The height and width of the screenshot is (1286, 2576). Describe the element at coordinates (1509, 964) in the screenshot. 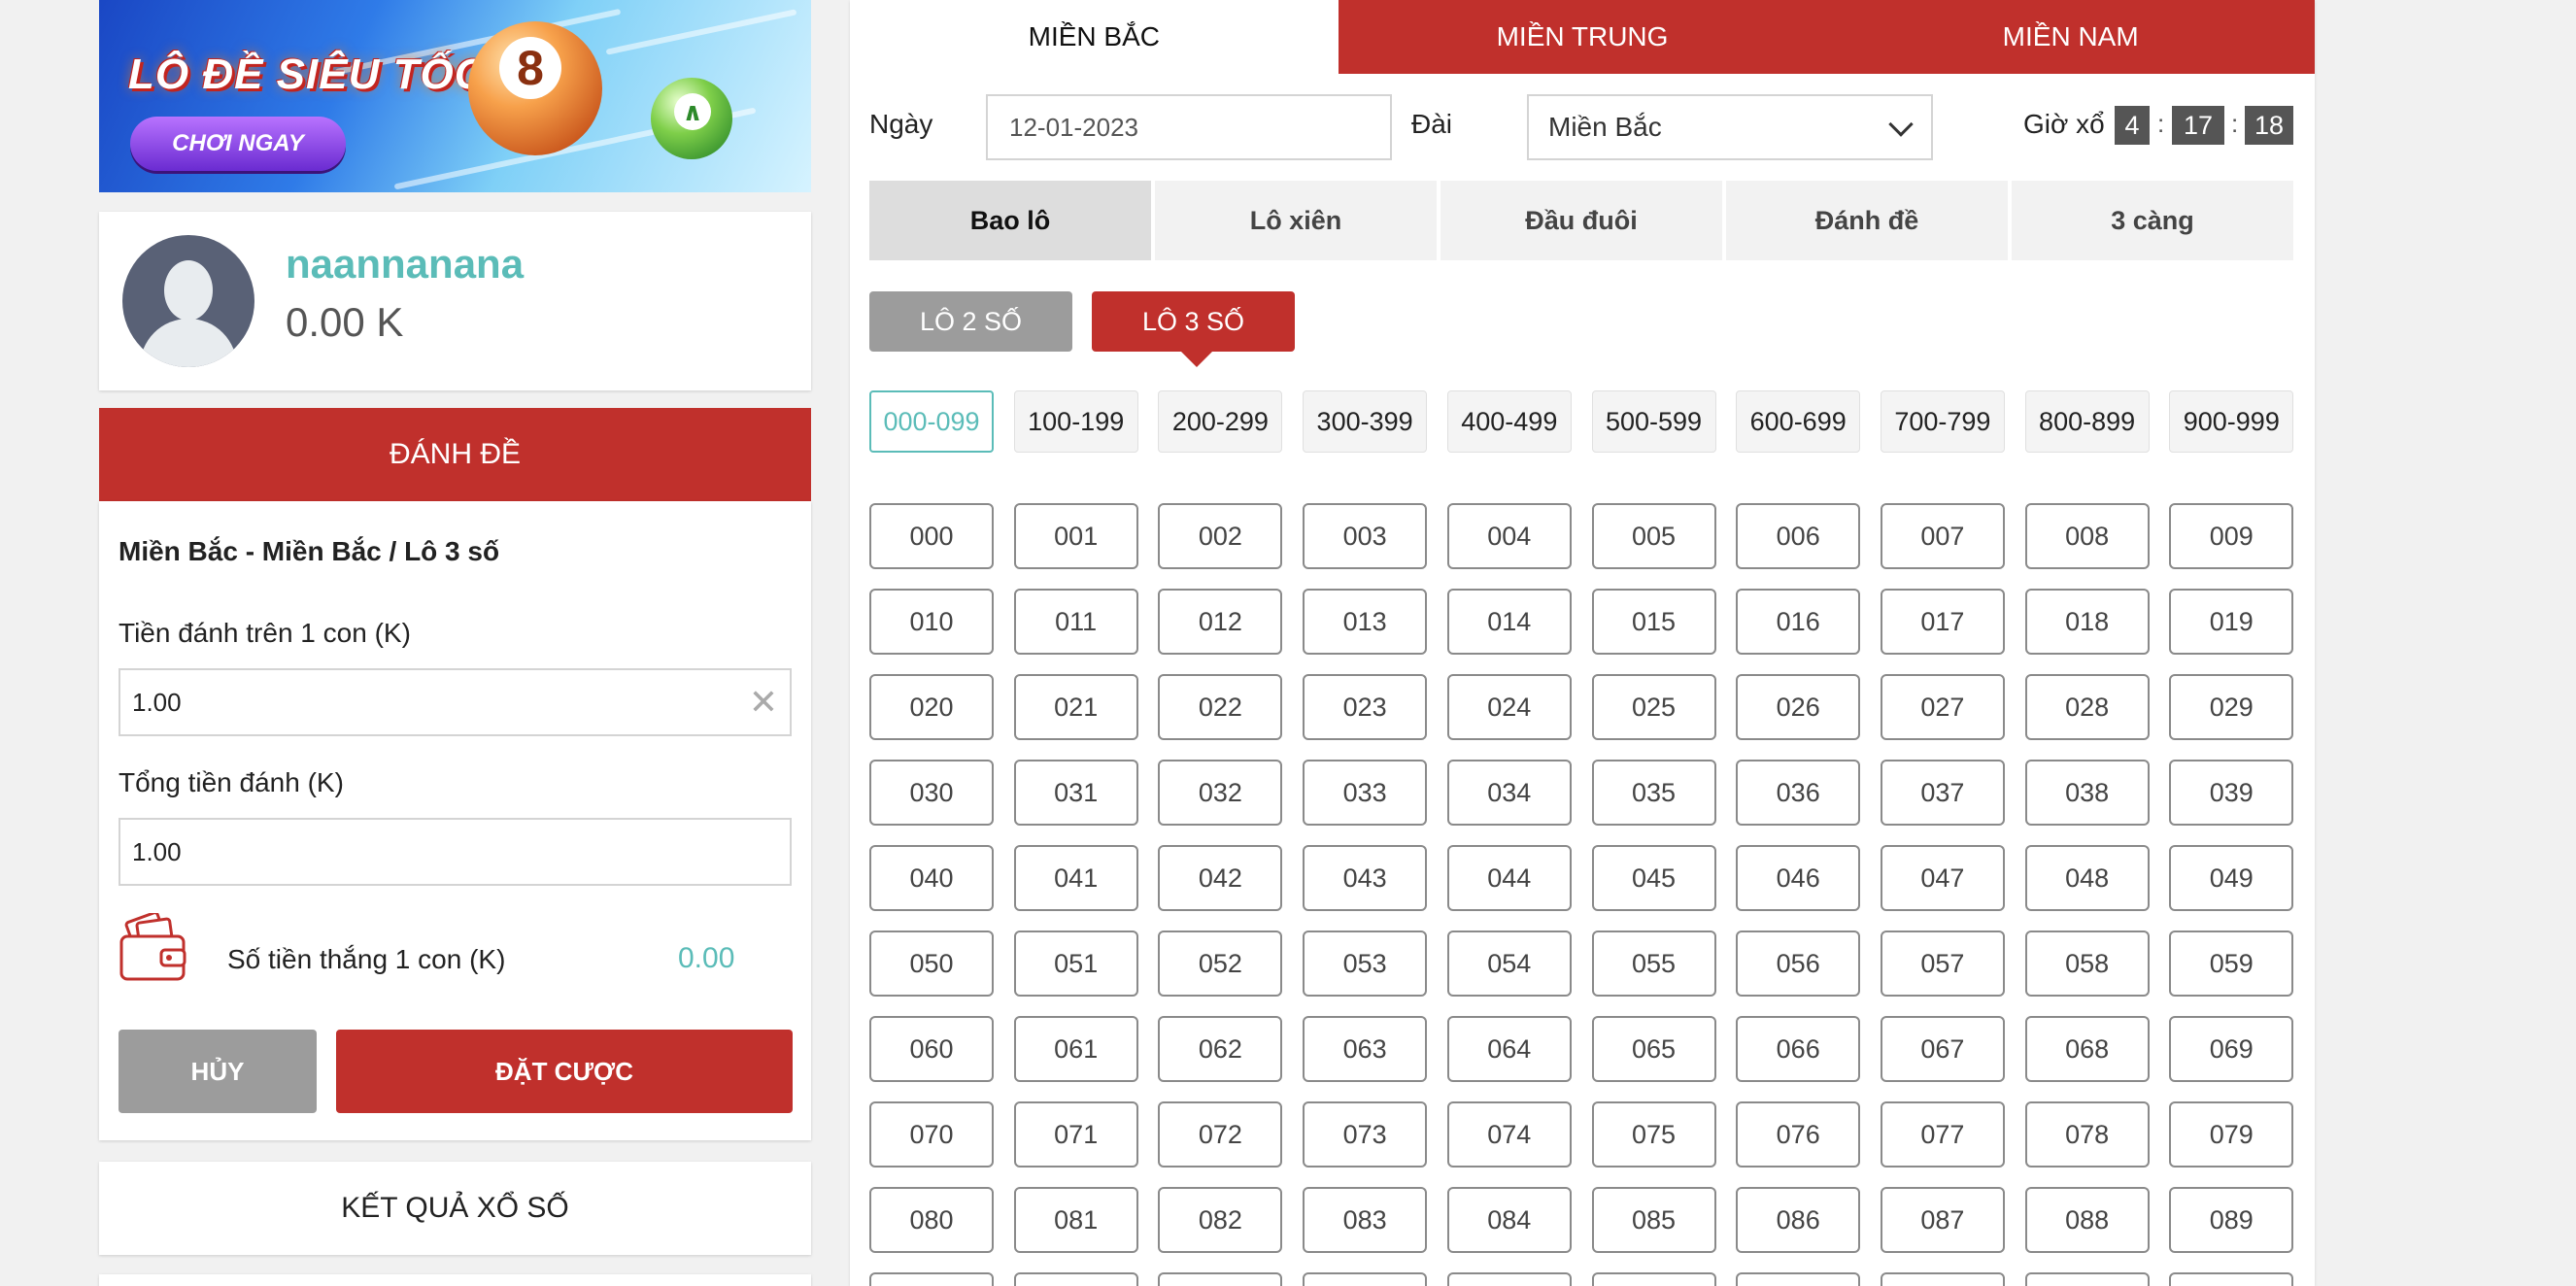

I see `number-cell: 054` at that location.